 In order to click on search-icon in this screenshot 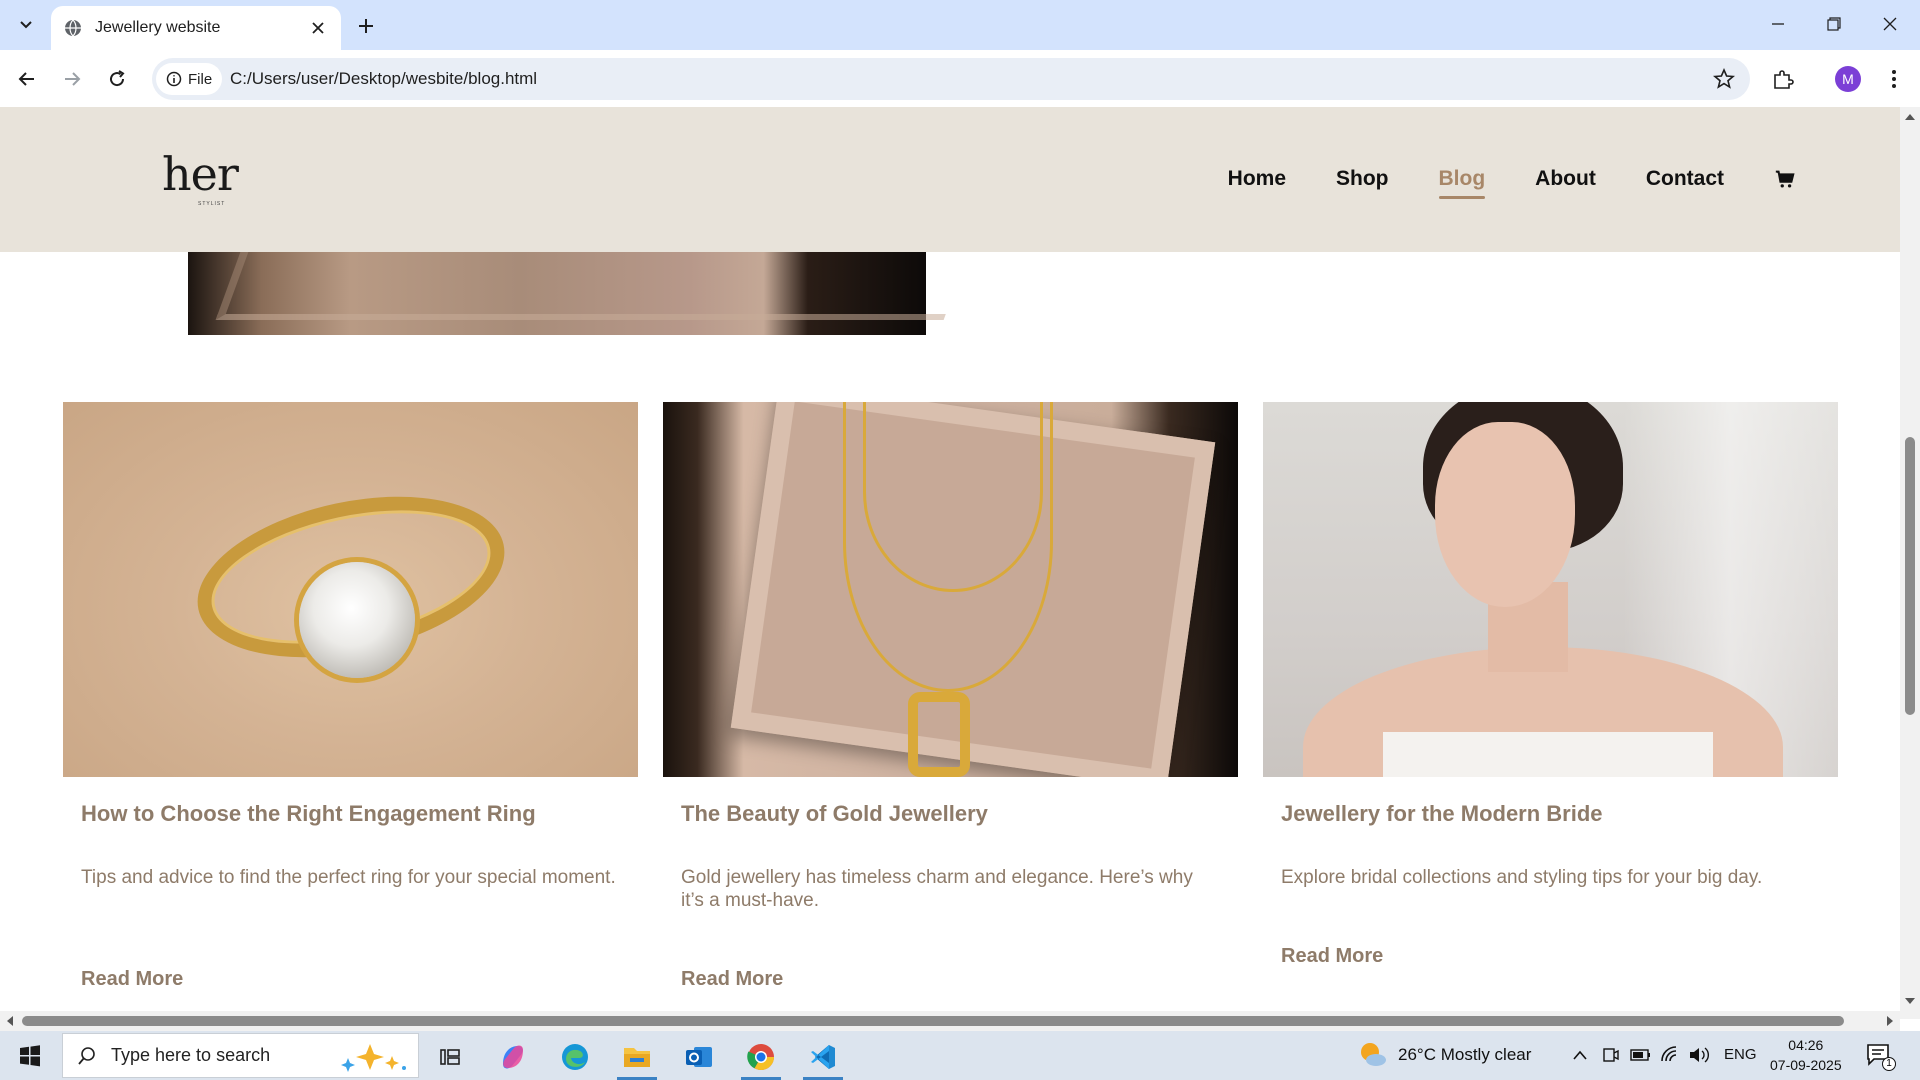, I will do `click(86, 1055)`.